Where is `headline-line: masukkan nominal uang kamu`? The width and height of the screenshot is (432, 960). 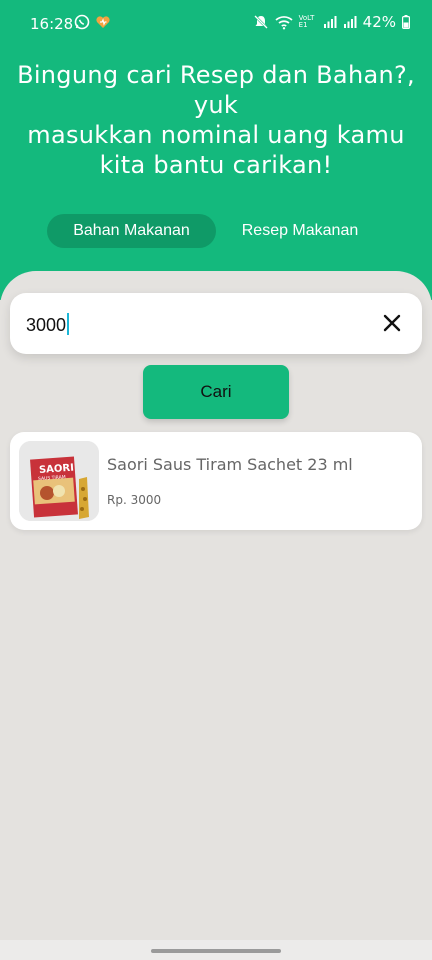
headline-line: masukkan nominal uang kamu is located at coordinates (216, 135).